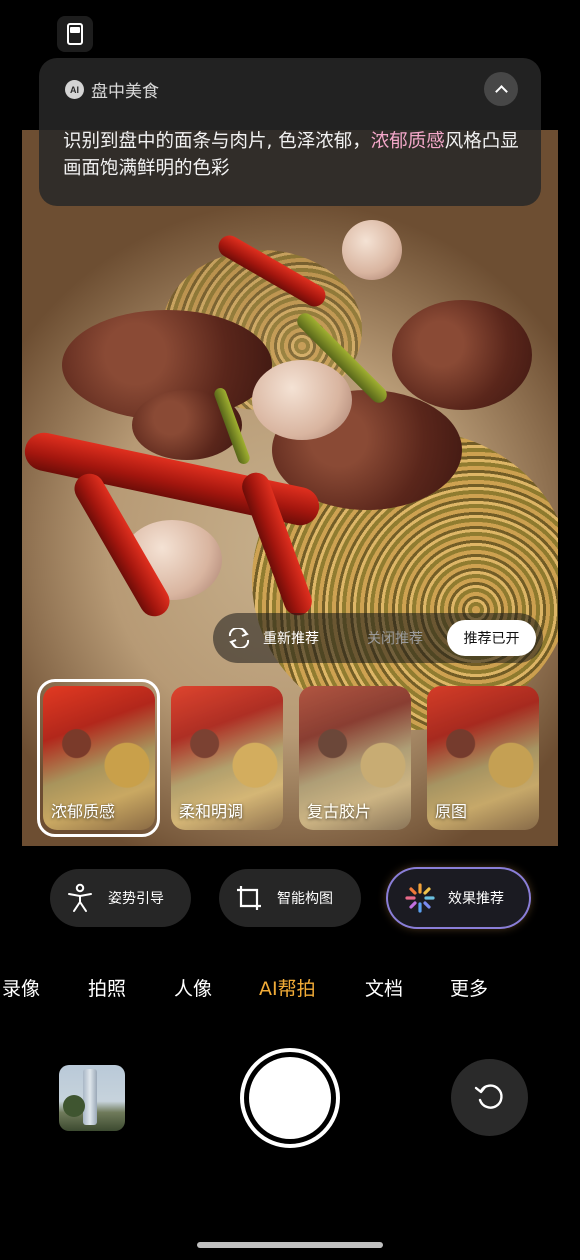 The height and width of the screenshot is (1260, 580). I want to click on recommend-on-toggle: 推荐已开, so click(491, 638).